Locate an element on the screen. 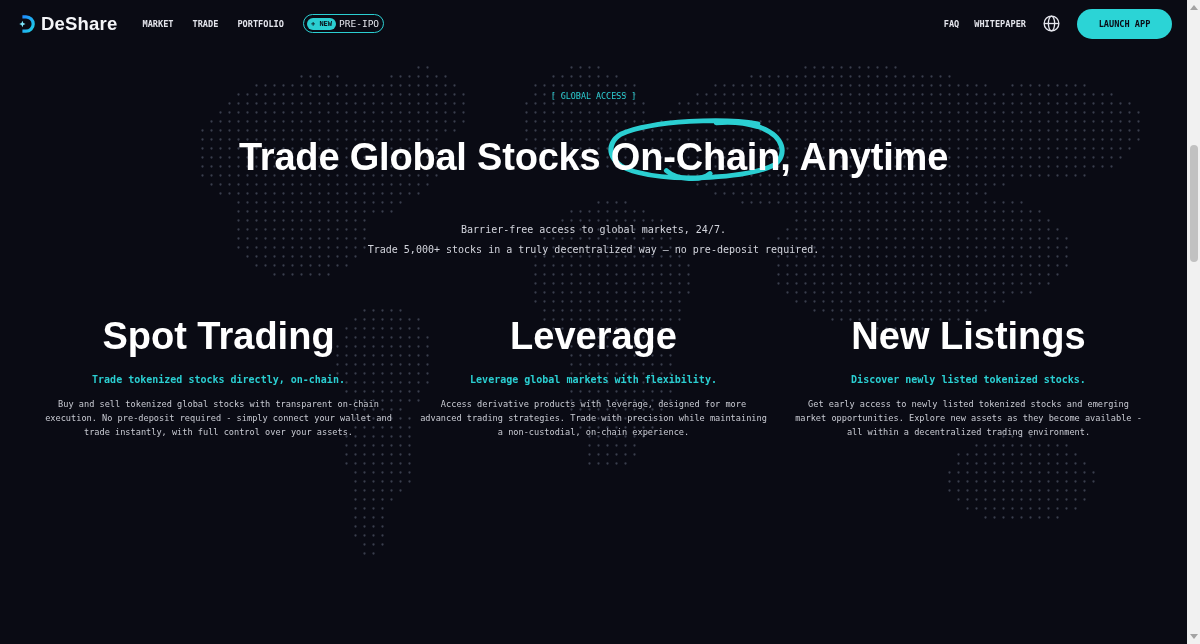 The height and width of the screenshot is (644, 1200). logo-icon is located at coordinates (26, 23).